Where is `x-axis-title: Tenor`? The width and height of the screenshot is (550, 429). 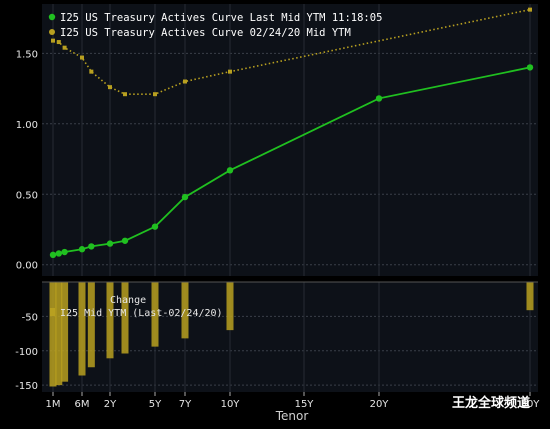
x-axis-title: Tenor is located at coordinates (292, 416).